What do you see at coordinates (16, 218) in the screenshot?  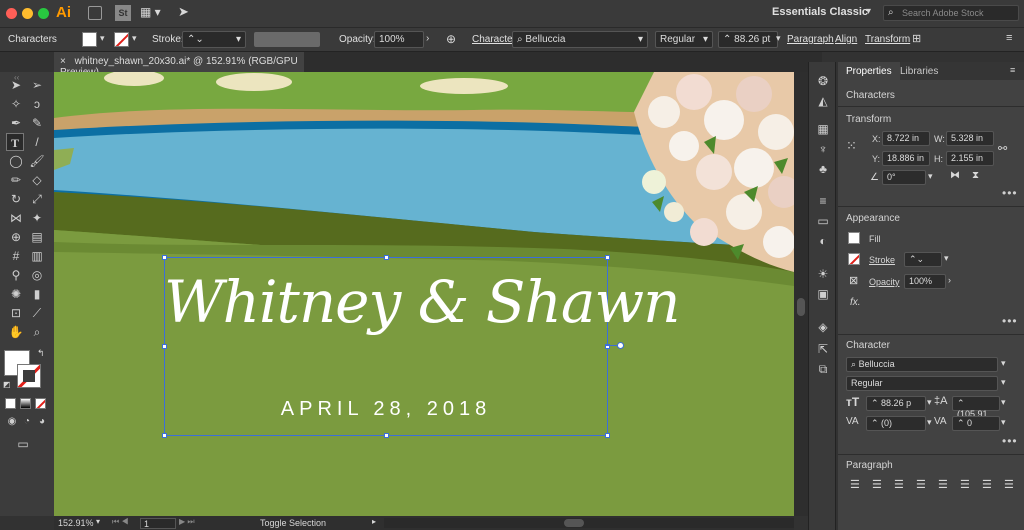 I see `width-tool-icon: ⋈` at bounding box center [16, 218].